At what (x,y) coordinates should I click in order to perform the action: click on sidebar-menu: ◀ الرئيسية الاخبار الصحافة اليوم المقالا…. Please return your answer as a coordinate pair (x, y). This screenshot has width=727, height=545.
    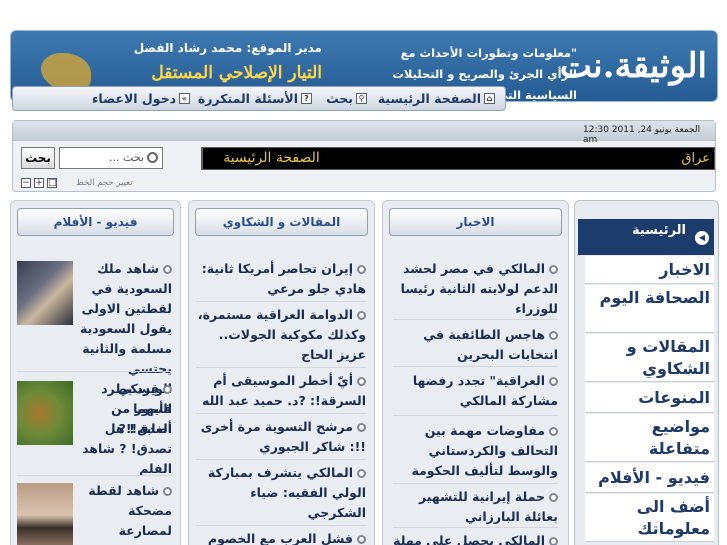
    Looking at the image, I should click on (646, 372).